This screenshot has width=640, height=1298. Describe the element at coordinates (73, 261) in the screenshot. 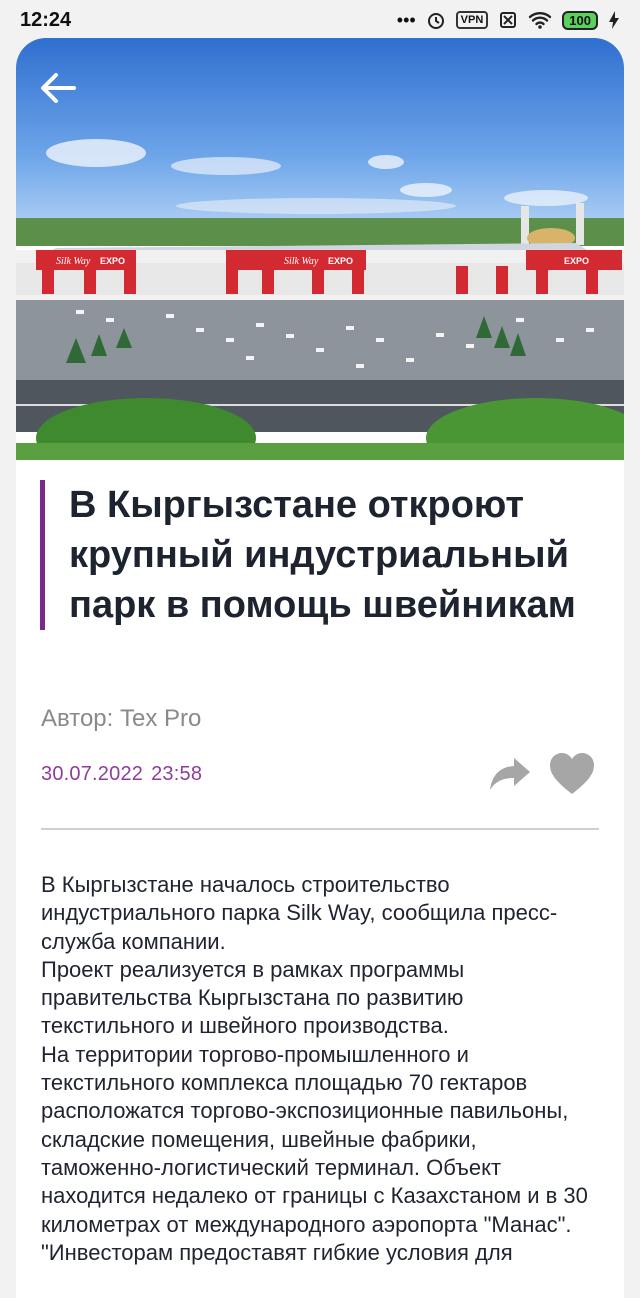

I see `hero-sign-left: Silk Way` at that location.